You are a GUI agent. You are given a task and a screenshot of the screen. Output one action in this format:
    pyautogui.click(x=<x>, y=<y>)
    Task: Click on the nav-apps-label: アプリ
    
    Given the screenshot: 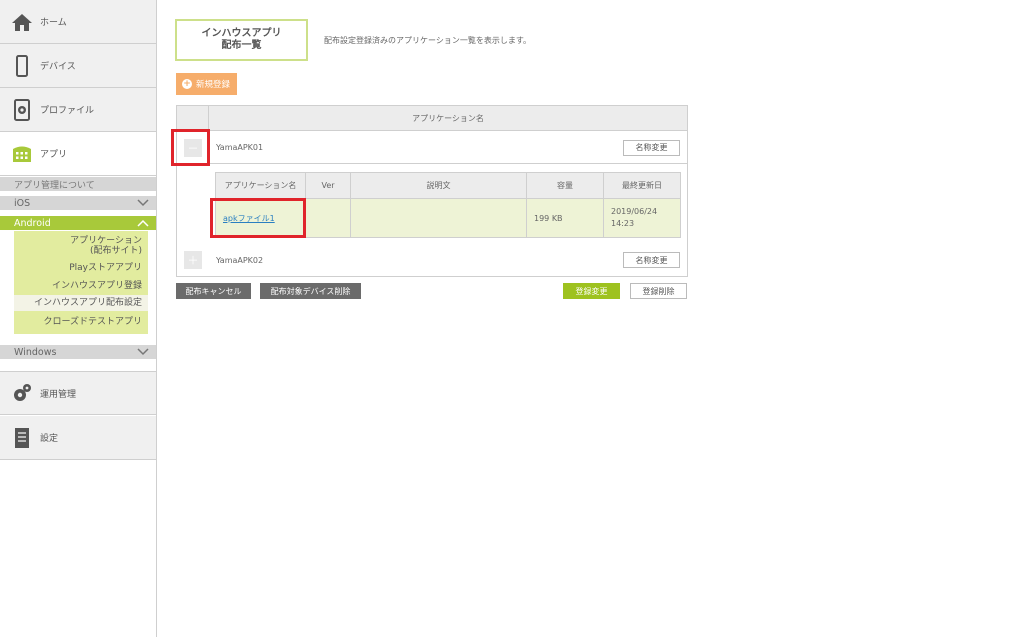 What is the action you would take?
    pyautogui.click(x=54, y=155)
    